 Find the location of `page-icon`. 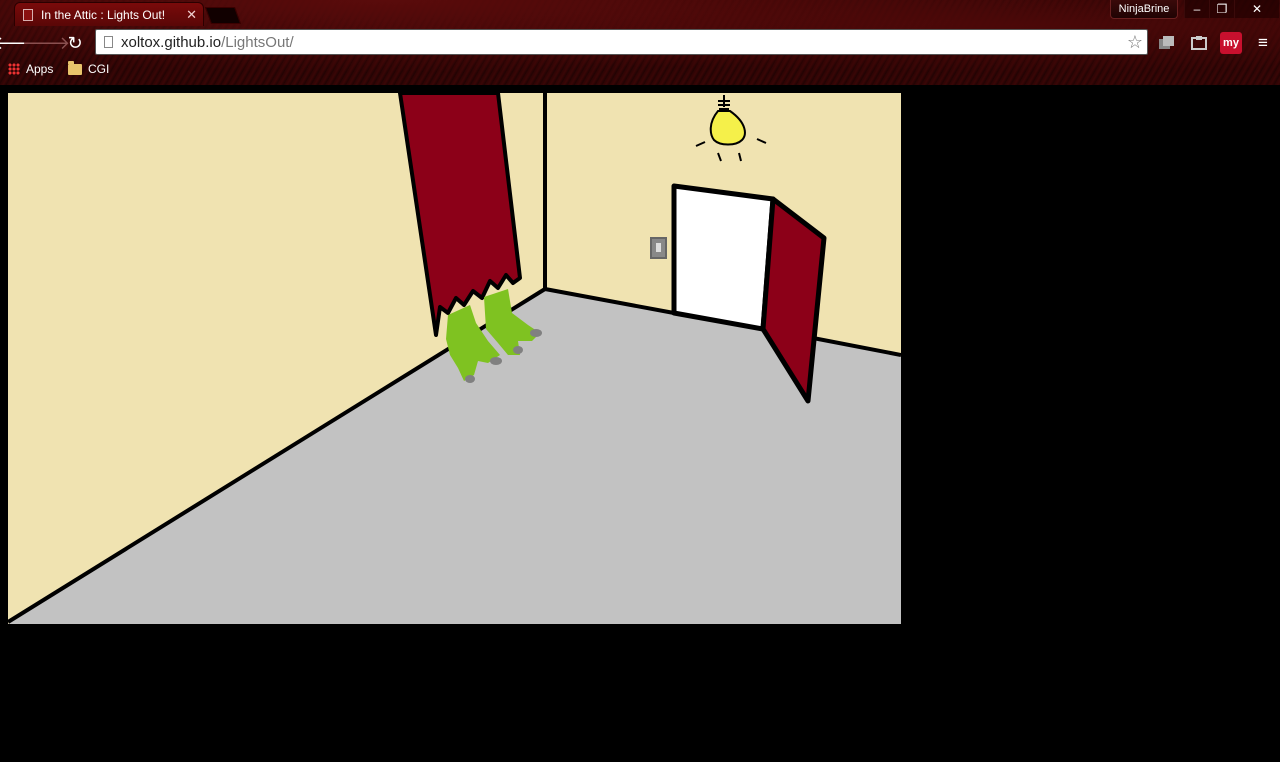

page-icon is located at coordinates (108, 42).